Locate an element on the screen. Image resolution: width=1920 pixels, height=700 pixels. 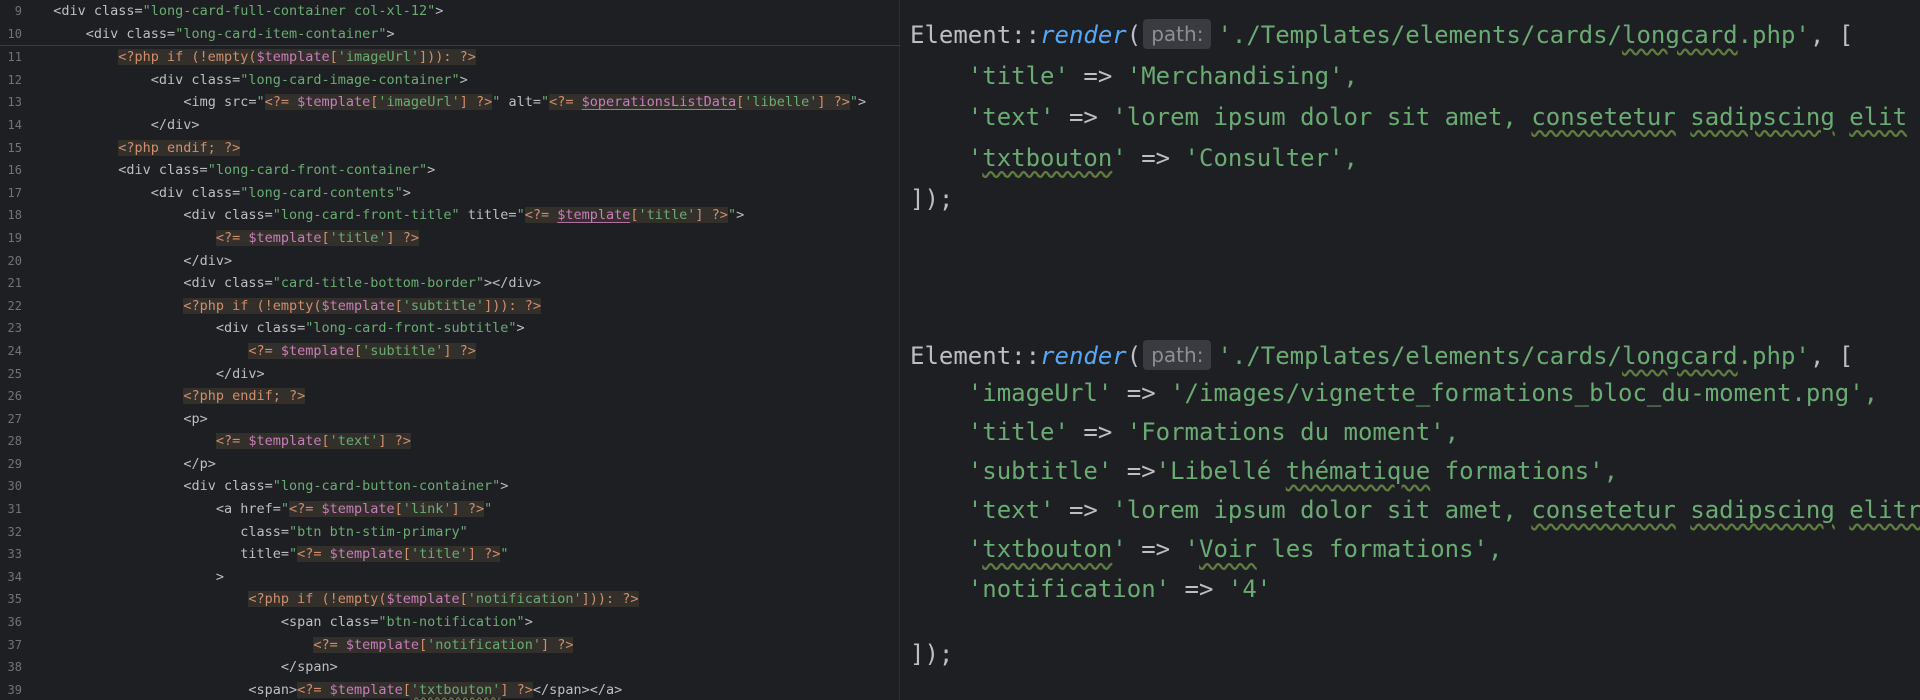
array-entry: 'txtbouton' => 'Voir les formations', is located at coordinates (1206, 549).